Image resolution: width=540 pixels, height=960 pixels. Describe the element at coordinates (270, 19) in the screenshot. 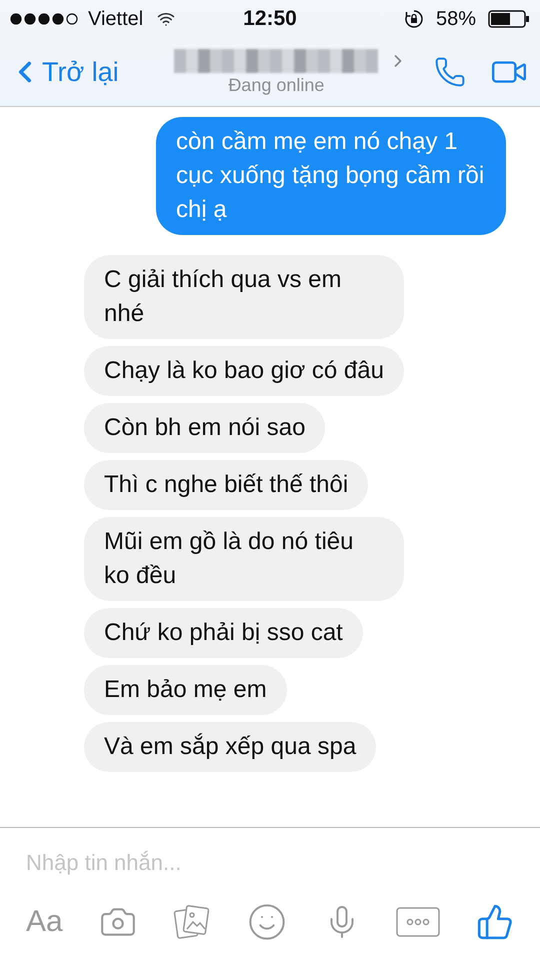

I see `clock-time: 12:50` at that location.